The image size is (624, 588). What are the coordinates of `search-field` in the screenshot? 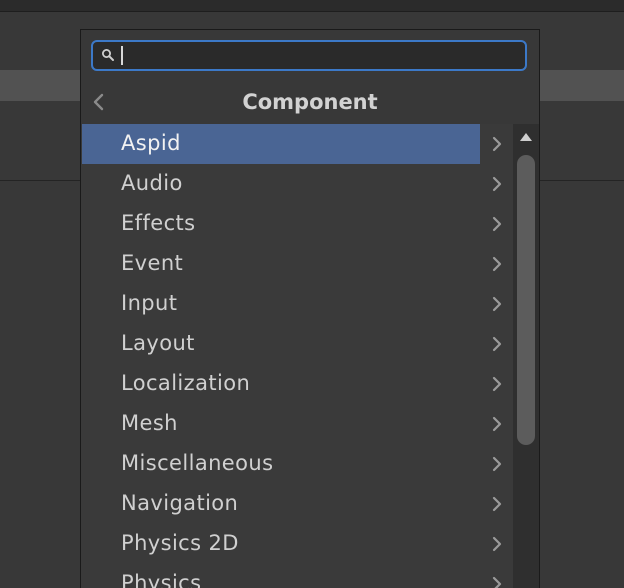 It's located at (309, 55).